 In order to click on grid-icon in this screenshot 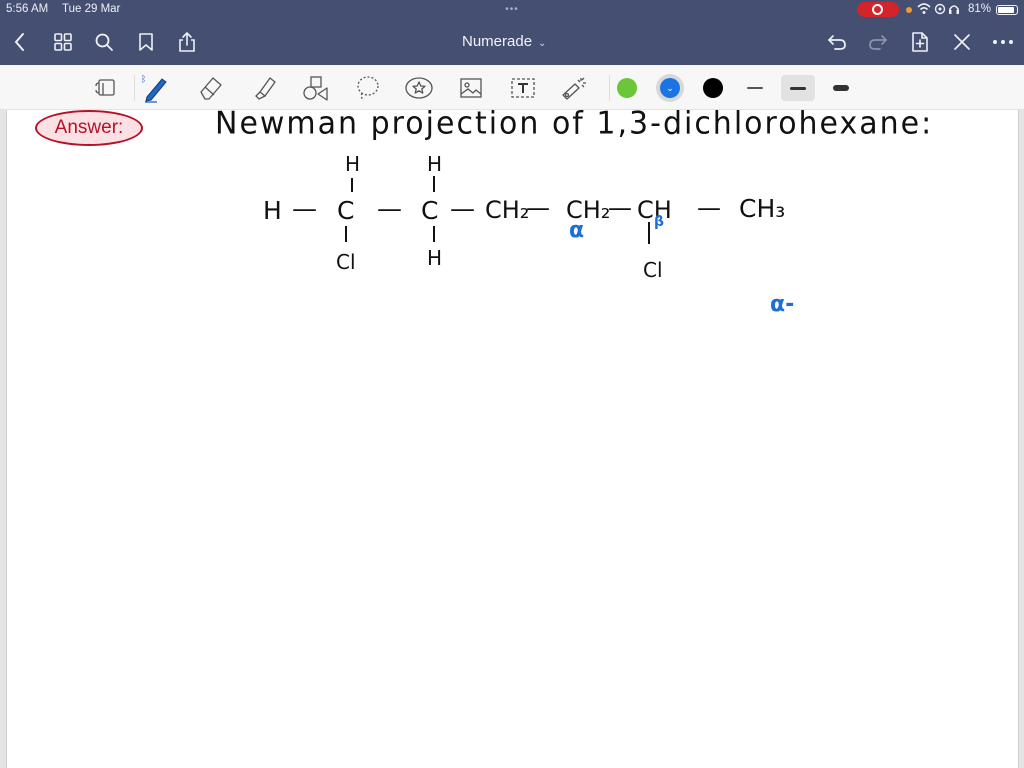, I will do `click(63, 42)`.